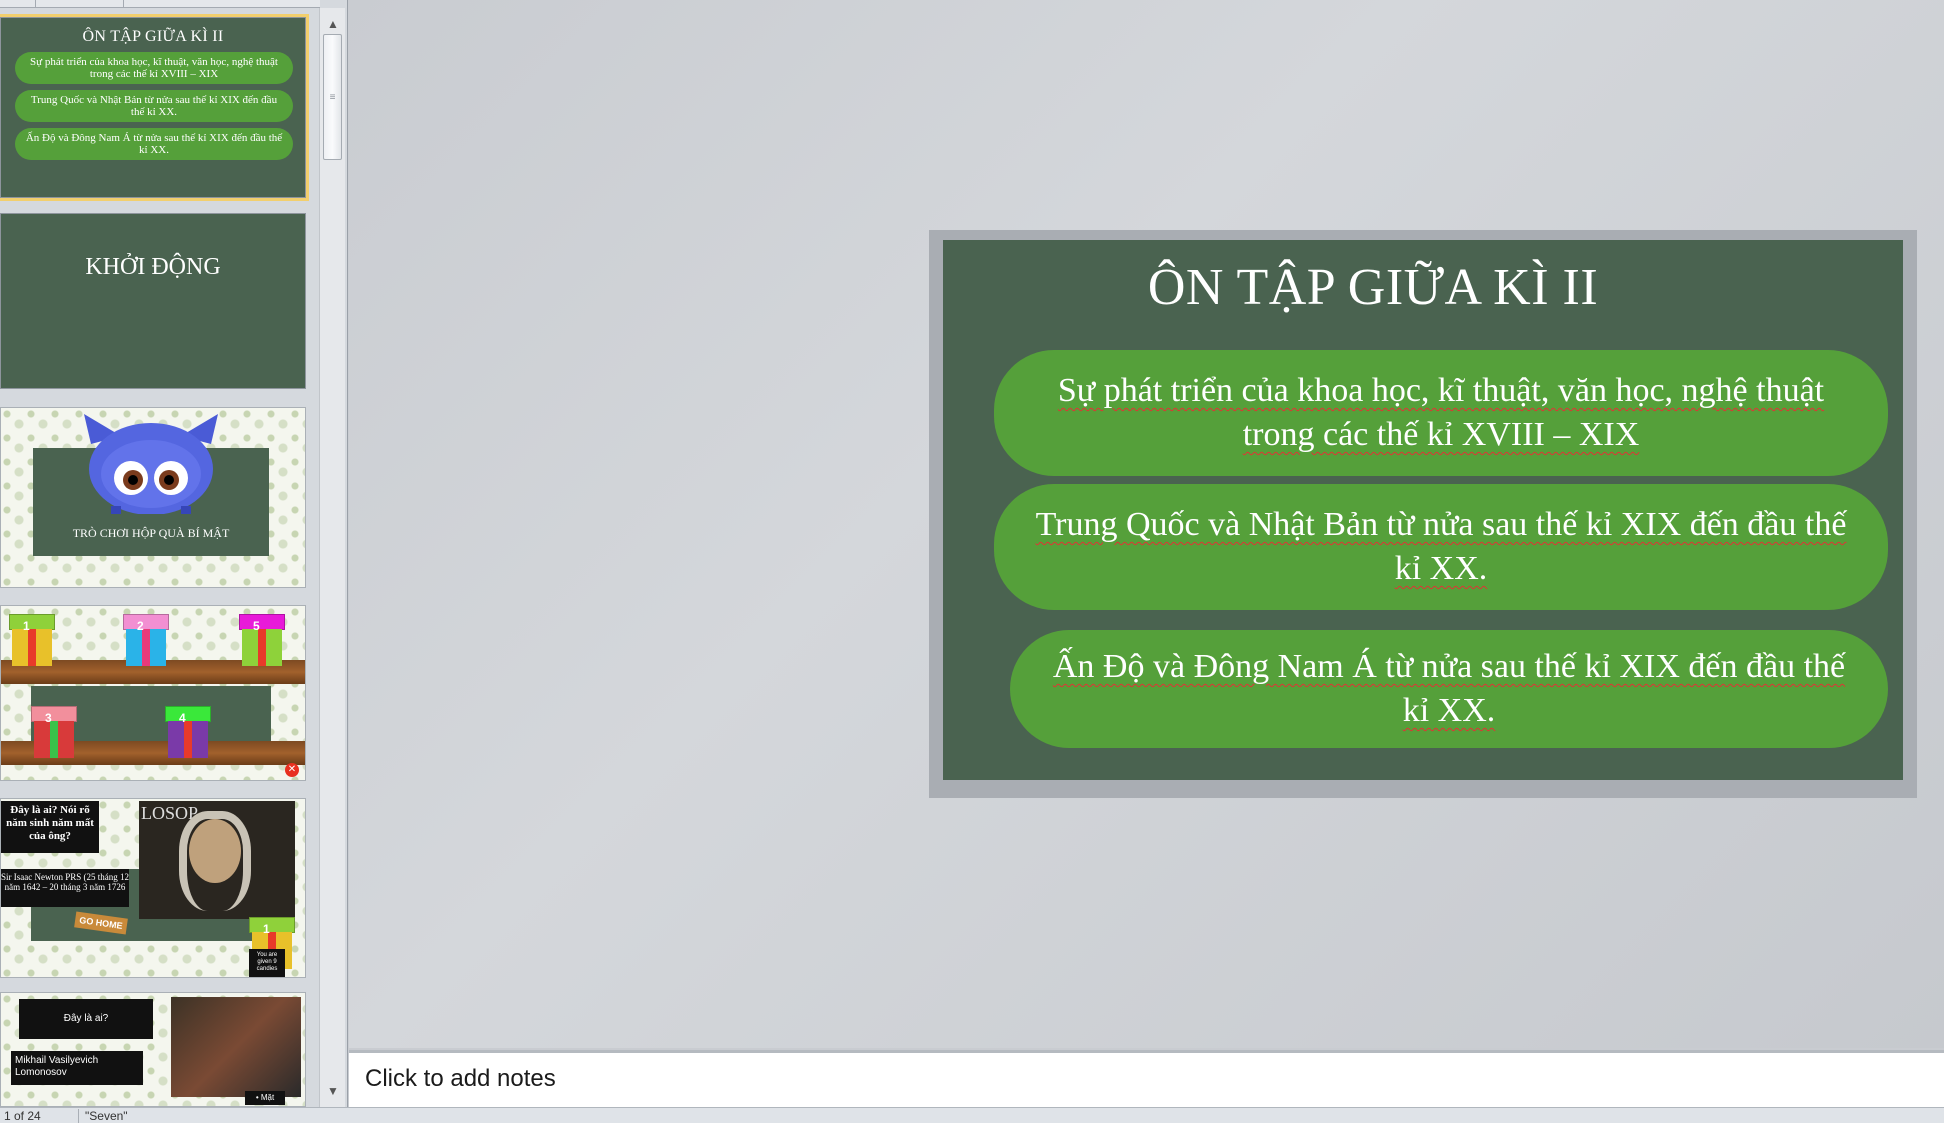 This screenshot has height=1123, width=1944. Describe the element at coordinates (160, 4) in the screenshot. I see `pane-tabs` at that location.